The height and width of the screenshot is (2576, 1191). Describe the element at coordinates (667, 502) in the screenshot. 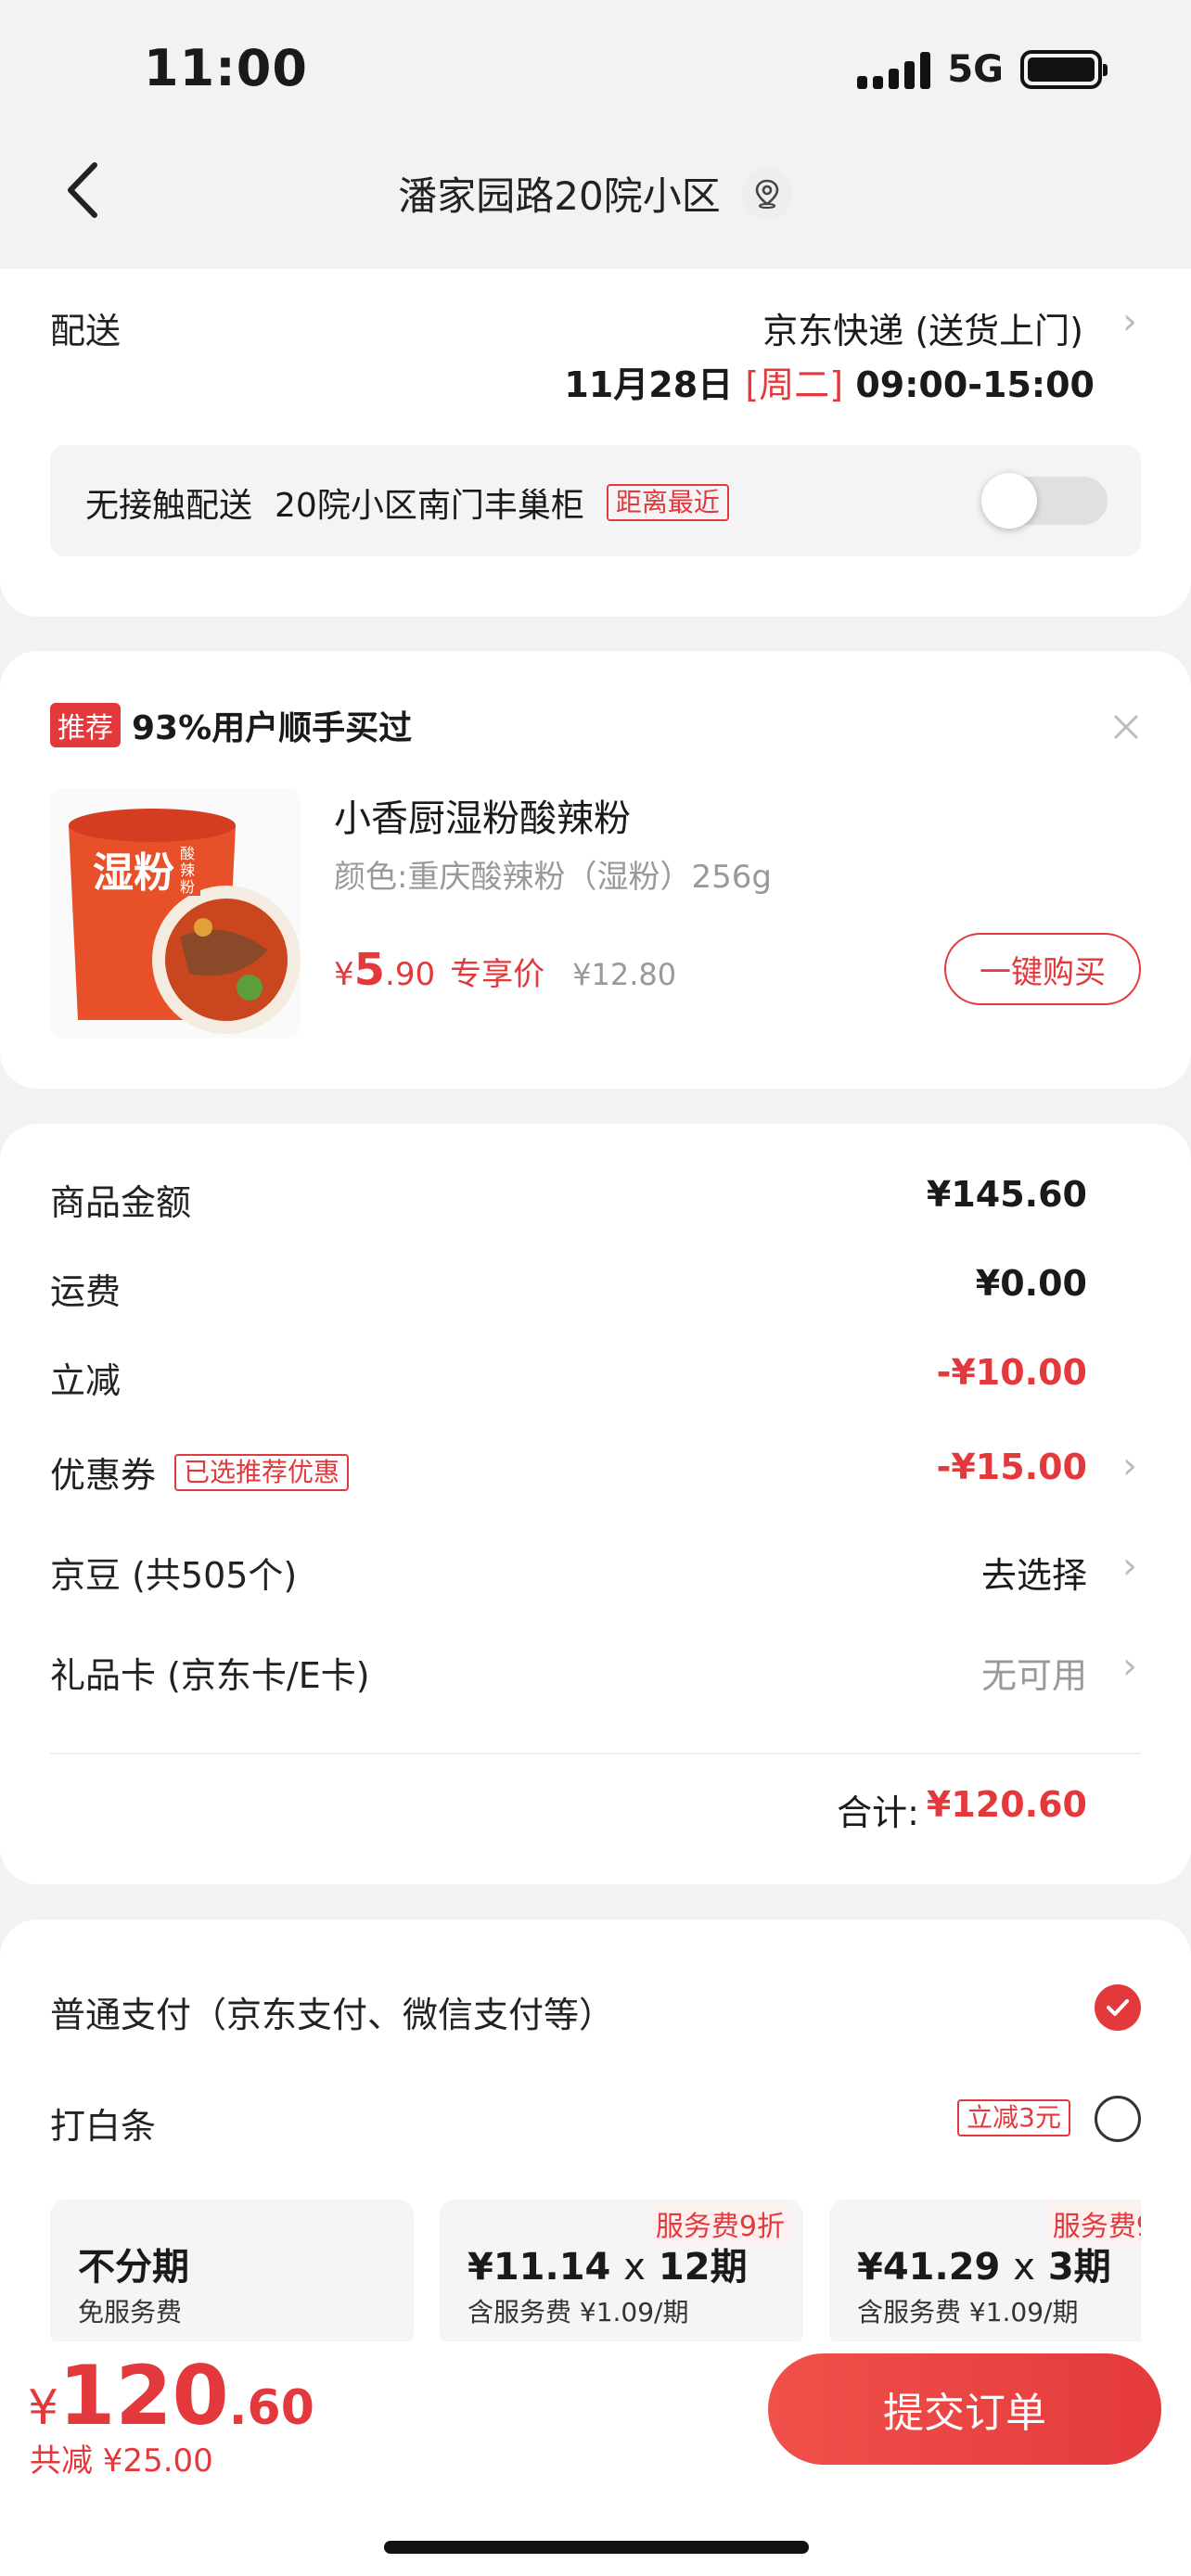

I see `nearest-tag: 距离最近` at that location.